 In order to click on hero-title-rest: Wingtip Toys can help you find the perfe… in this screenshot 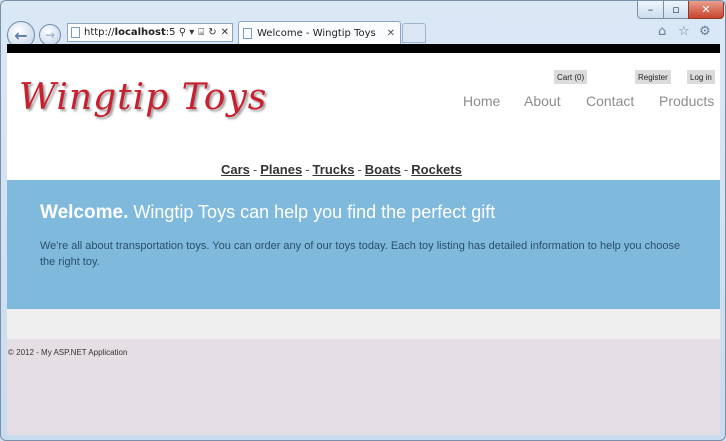, I will do `click(312, 212)`.